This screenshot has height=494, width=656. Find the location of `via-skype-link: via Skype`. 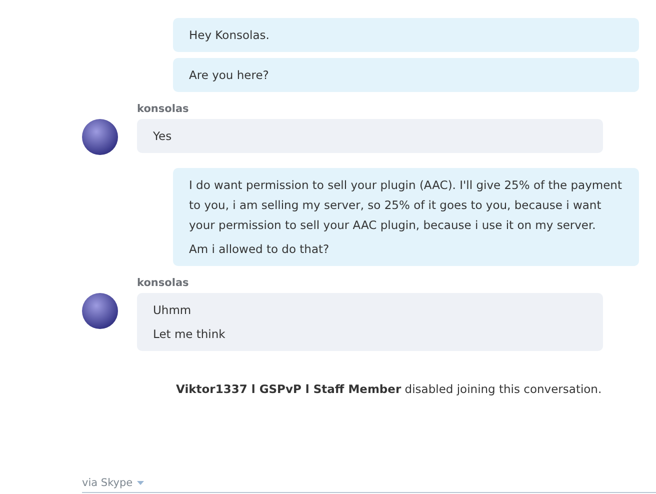

via-skype-link: via Skype is located at coordinates (107, 482).